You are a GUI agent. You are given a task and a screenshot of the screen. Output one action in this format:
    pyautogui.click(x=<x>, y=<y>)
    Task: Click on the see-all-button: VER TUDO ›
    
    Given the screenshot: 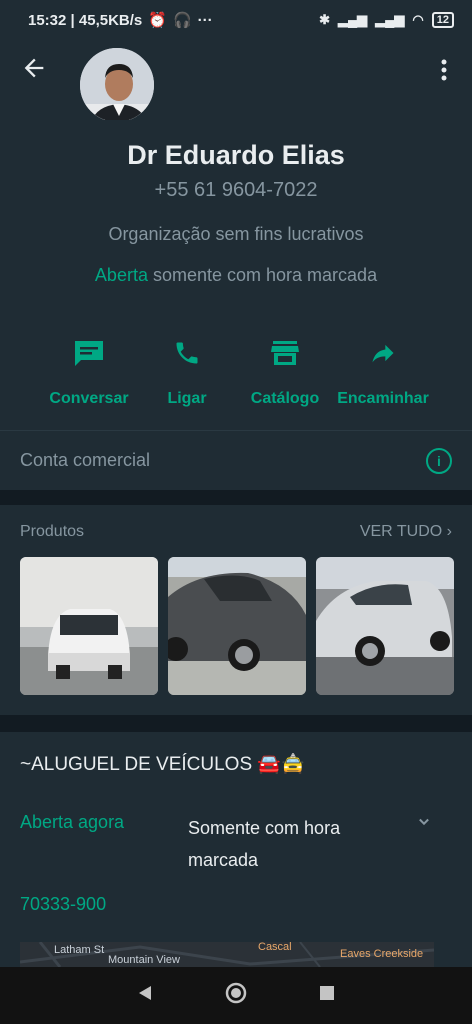 What is the action you would take?
    pyautogui.click(x=406, y=532)
    